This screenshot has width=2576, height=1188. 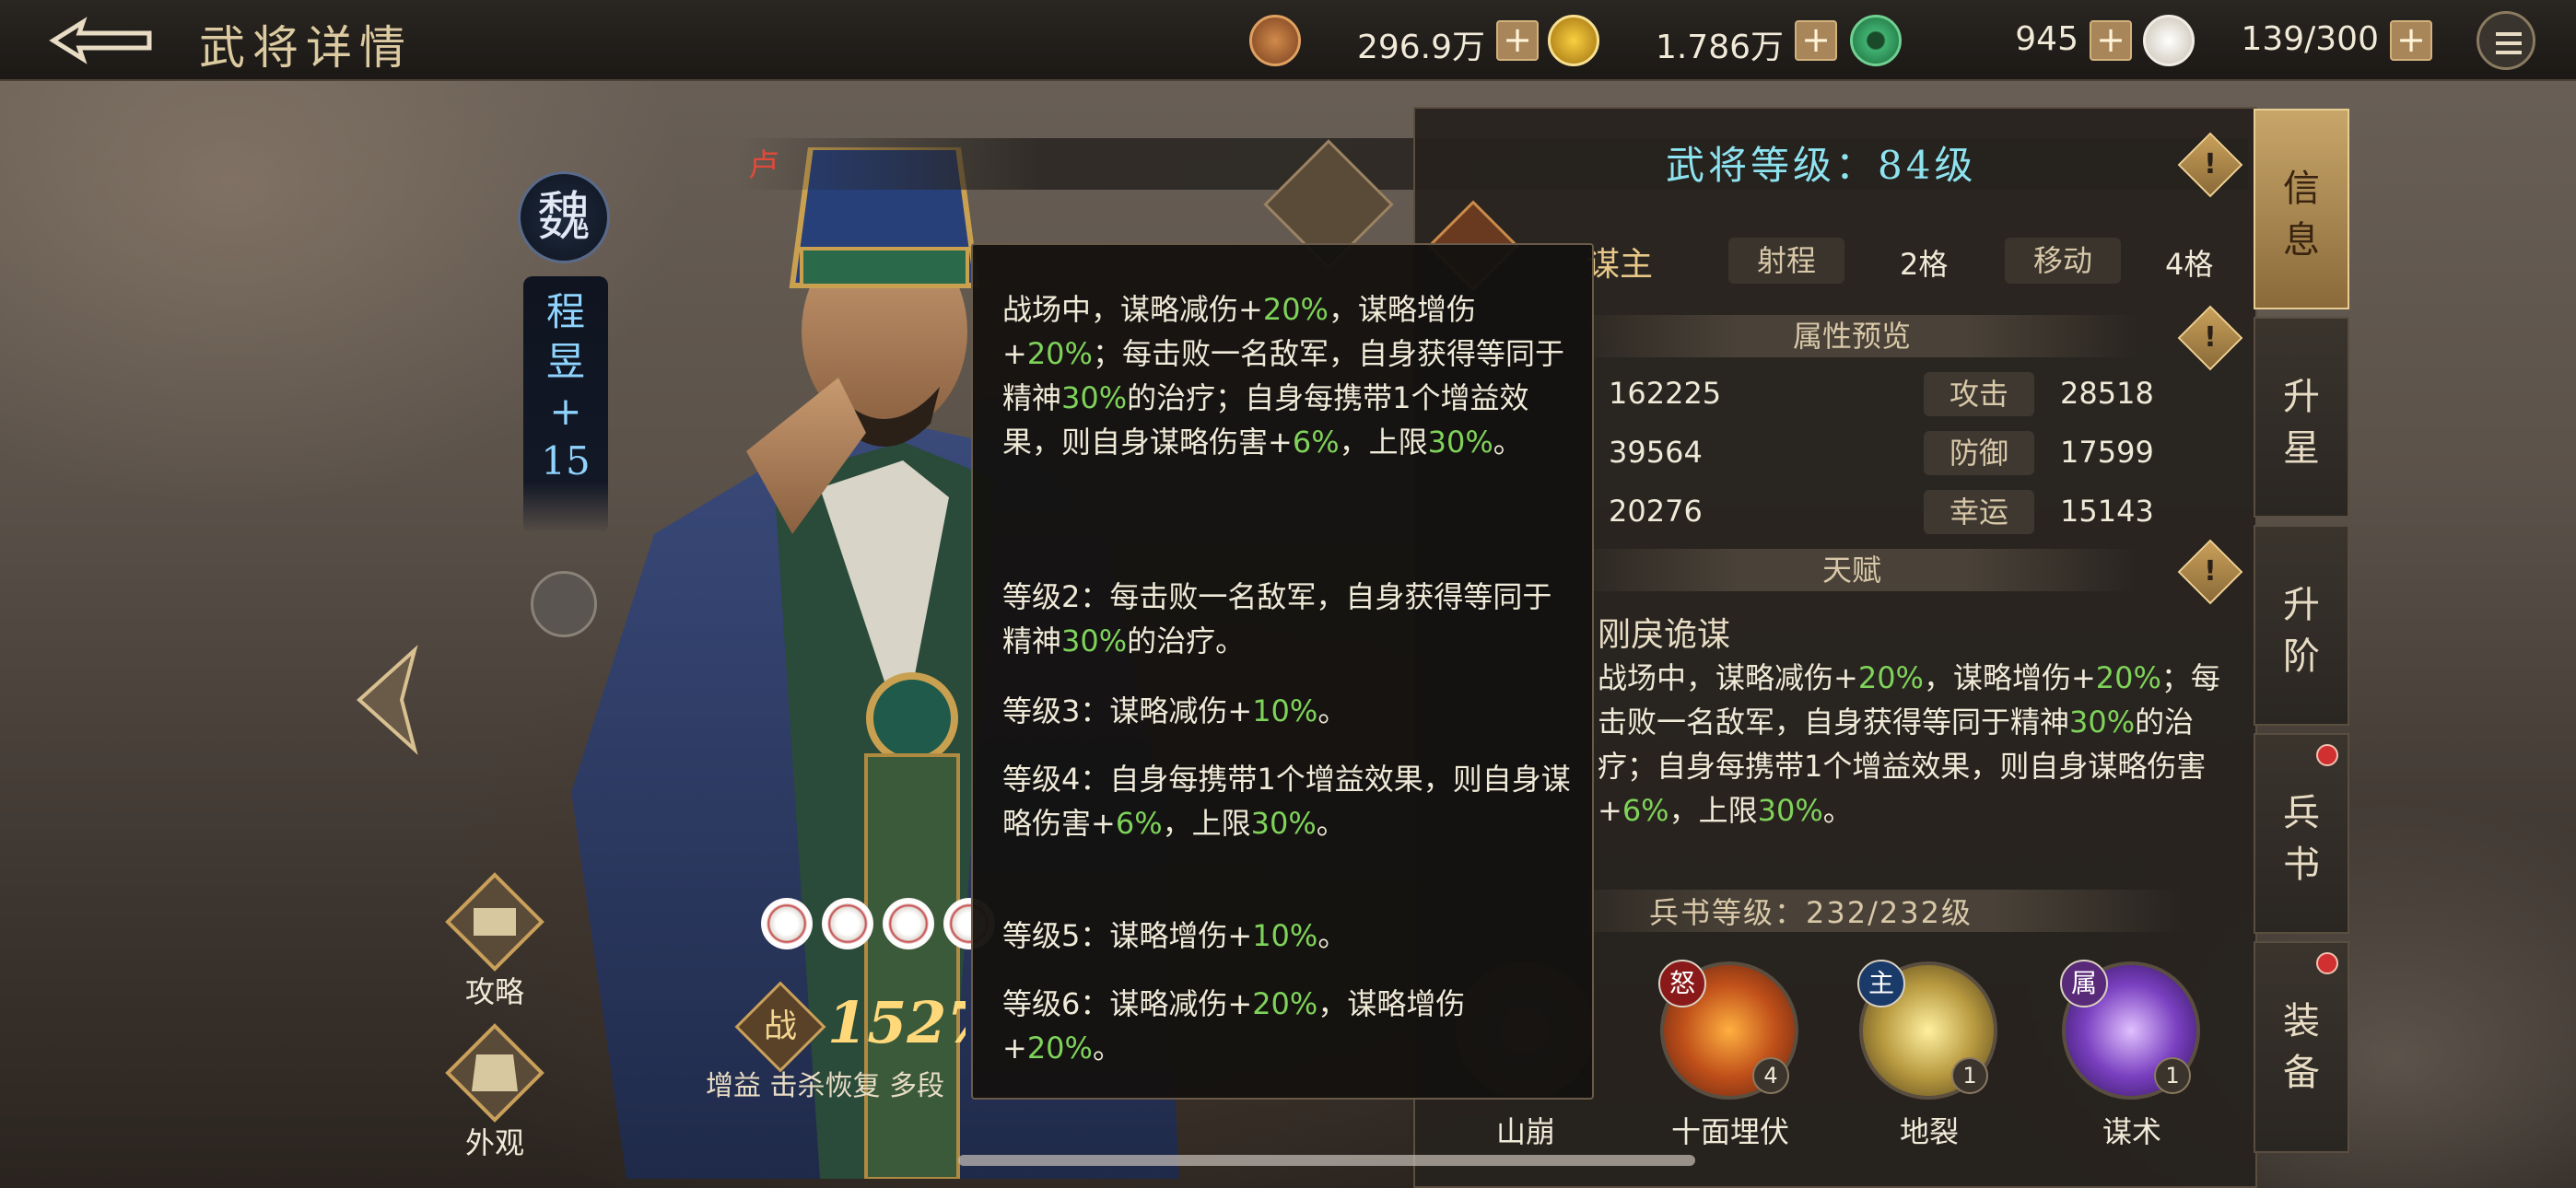 I want to click on tab-advance: 升阶, so click(x=2301, y=625).